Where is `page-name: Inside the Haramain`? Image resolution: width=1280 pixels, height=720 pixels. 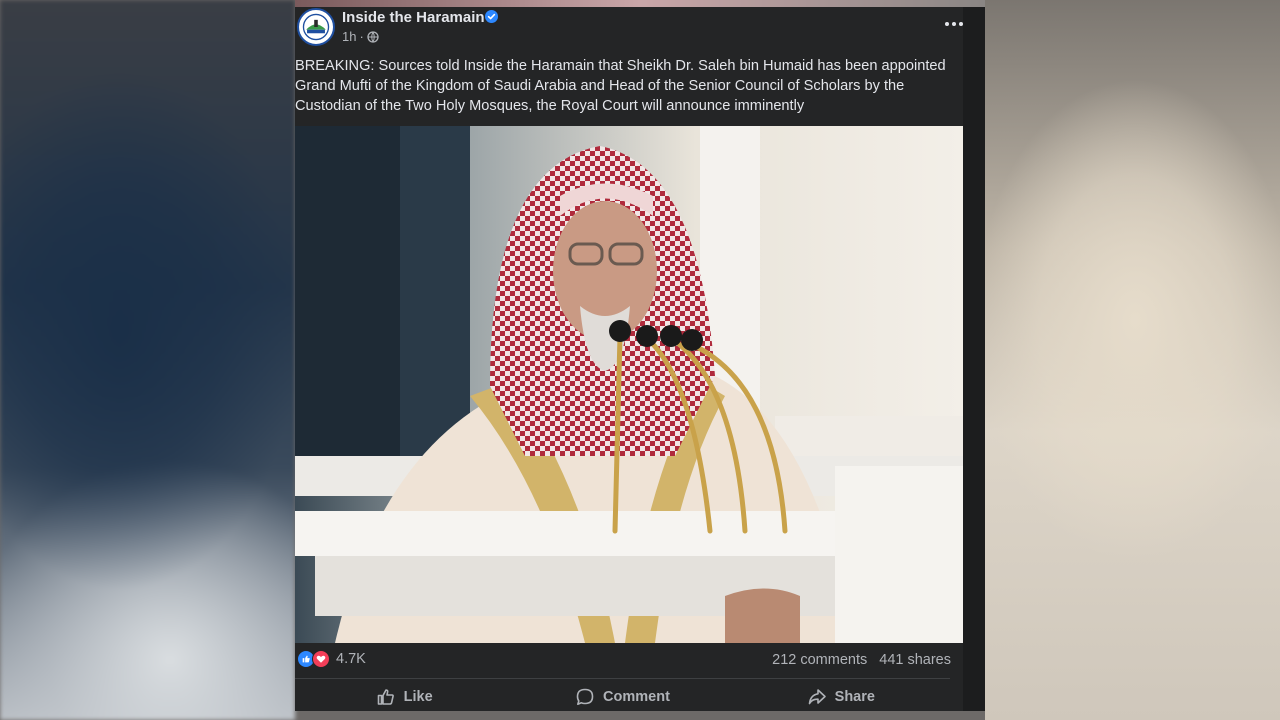 page-name: Inside the Haramain is located at coordinates (413, 17).